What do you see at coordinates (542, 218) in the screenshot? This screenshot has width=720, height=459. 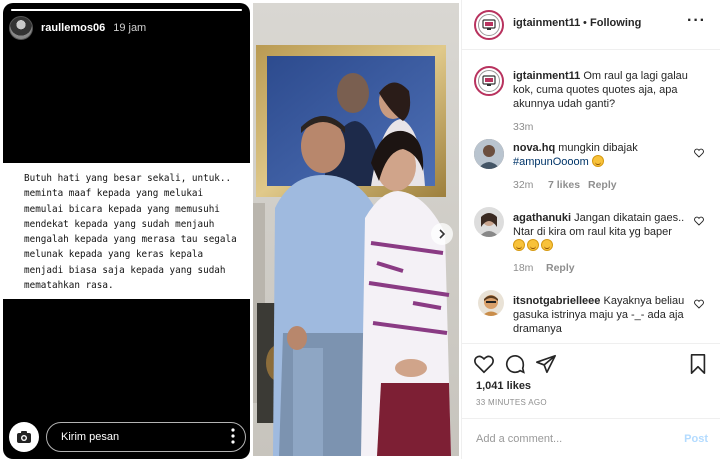 I see `comment-username: agathanuki` at bounding box center [542, 218].